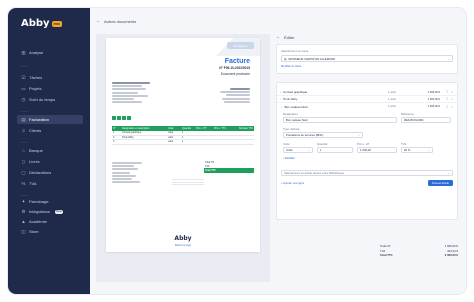 This screenshot has height=302, width=474. Describe the element at coordinates (201, 128) in the screenshot. I see `col-header: Prix u. HT` at that location.